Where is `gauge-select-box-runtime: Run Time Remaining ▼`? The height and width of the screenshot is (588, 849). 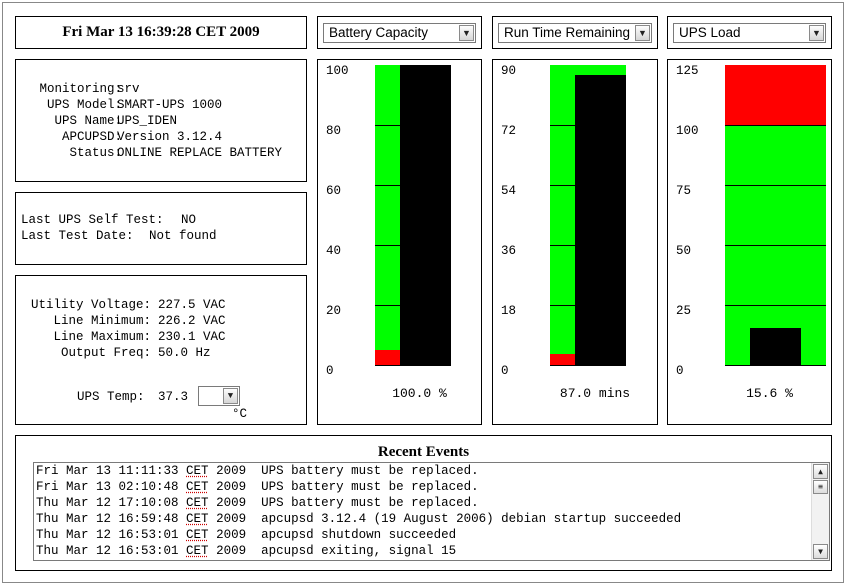
gauge-select-box-runtime: Run Time Remaining ▼ is located at coordinates (575, 32).